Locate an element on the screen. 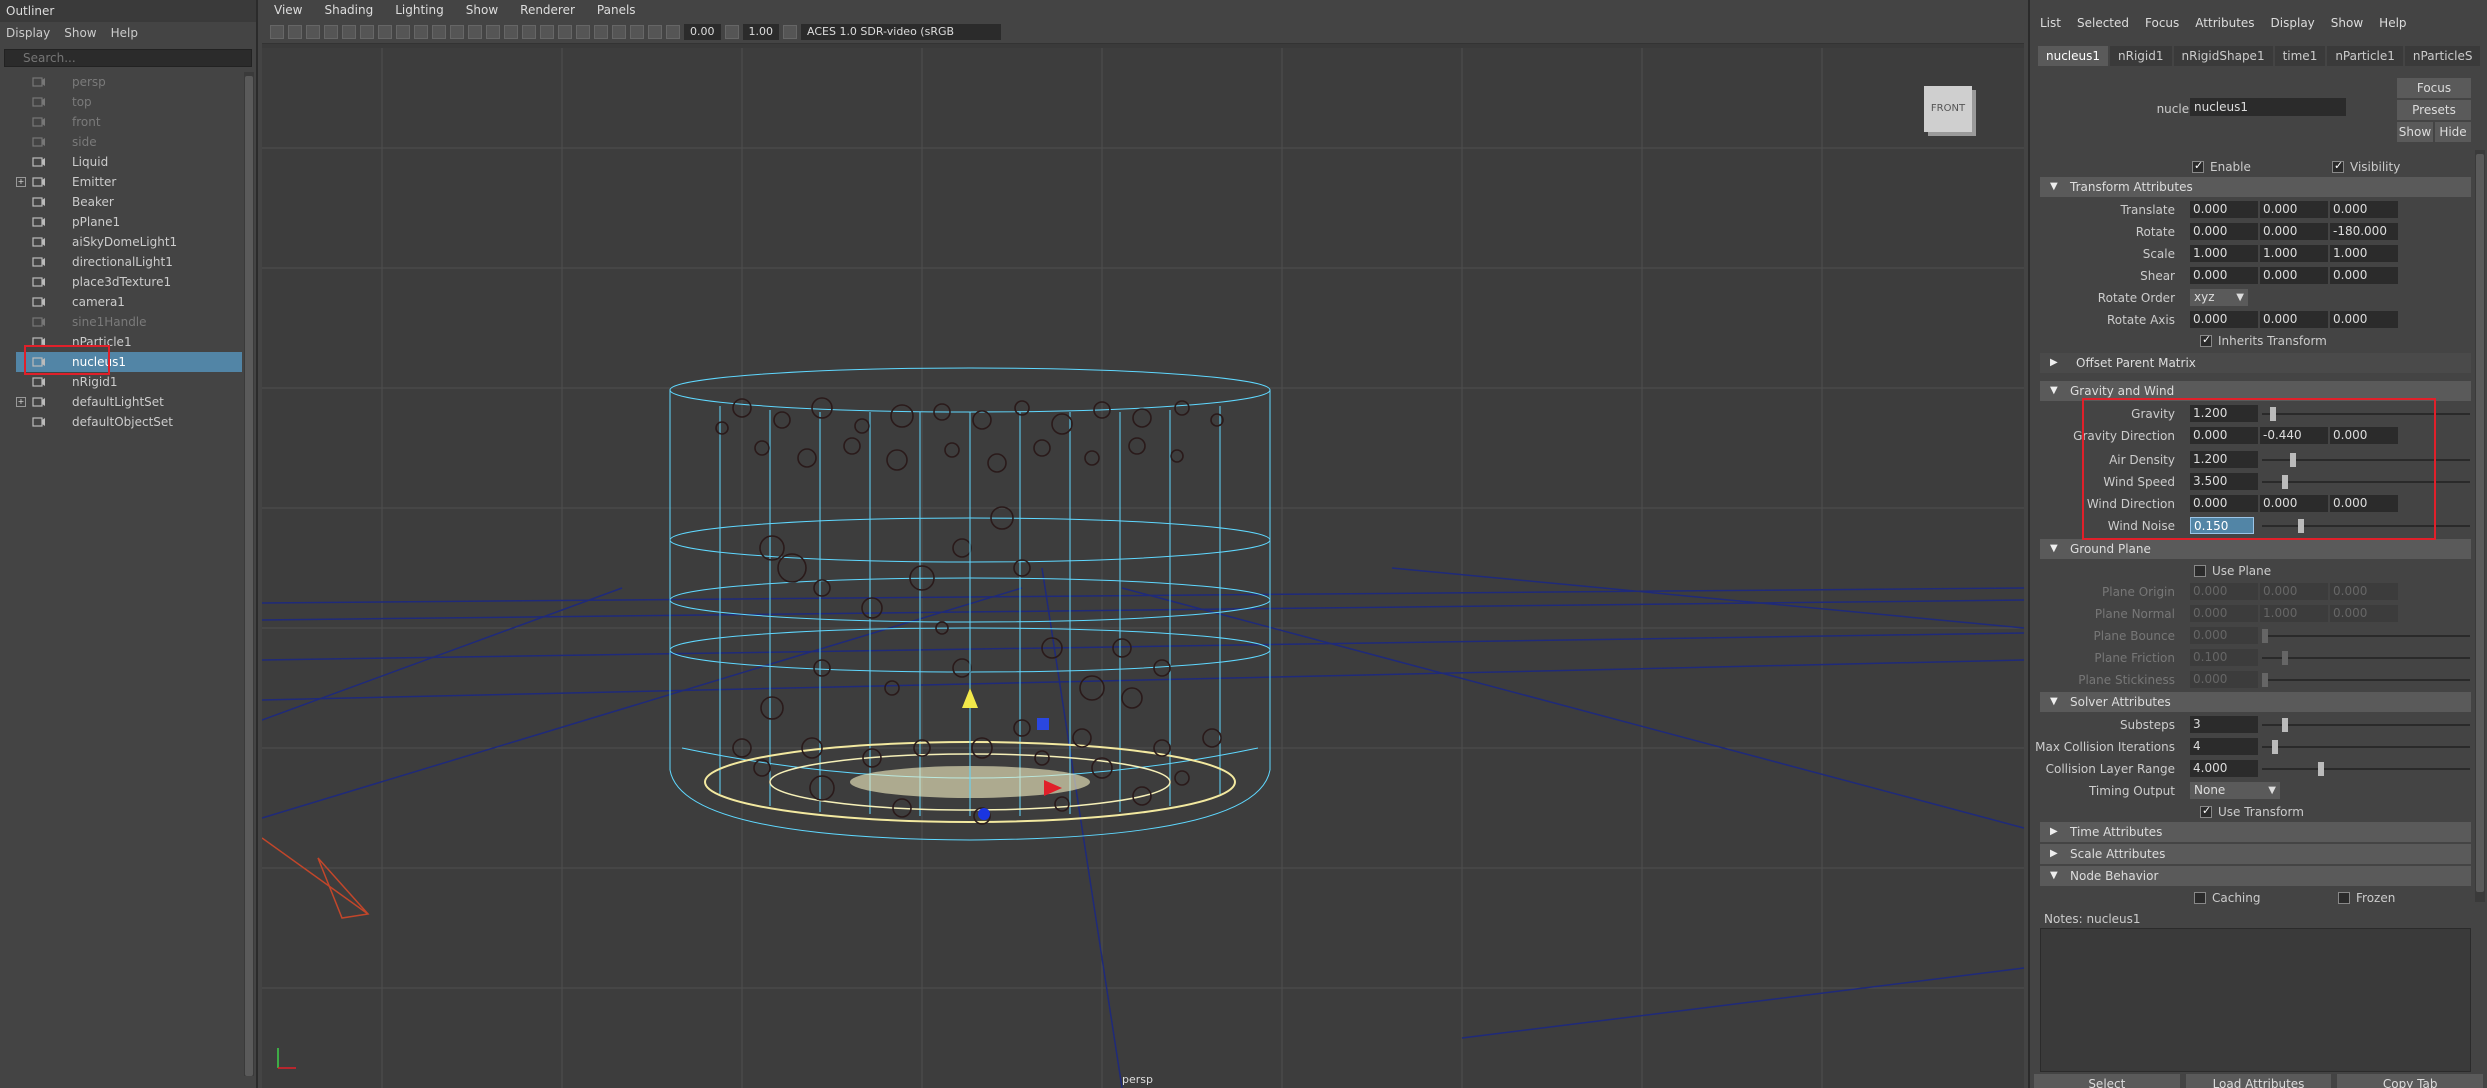 This screenshot has height=1088, width=2487. outliner-item: side is located at coordinates (129, 142).